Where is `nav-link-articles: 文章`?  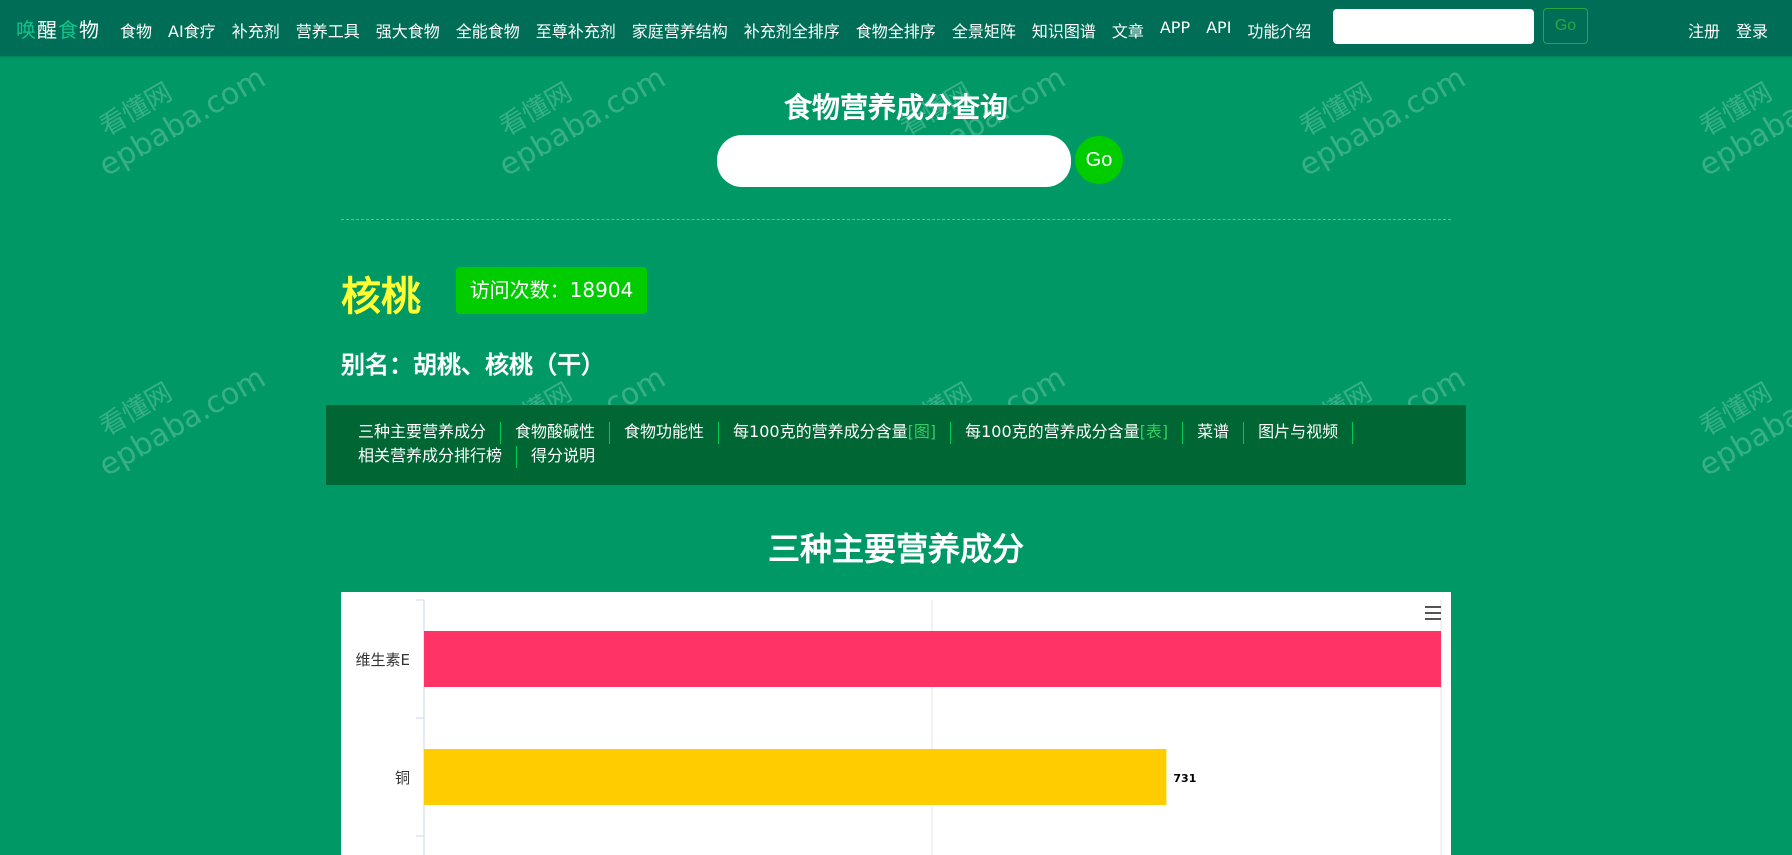
nav-link-articles: 文章 is located at coordinates (1128, 30).